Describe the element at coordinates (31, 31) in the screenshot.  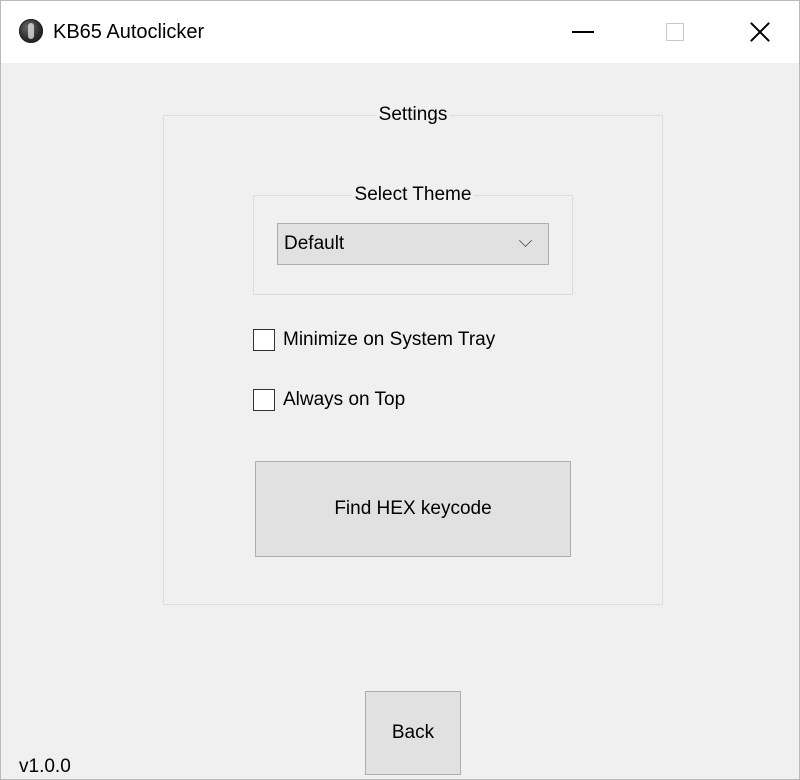
I see `app-globe-icon` at that location.